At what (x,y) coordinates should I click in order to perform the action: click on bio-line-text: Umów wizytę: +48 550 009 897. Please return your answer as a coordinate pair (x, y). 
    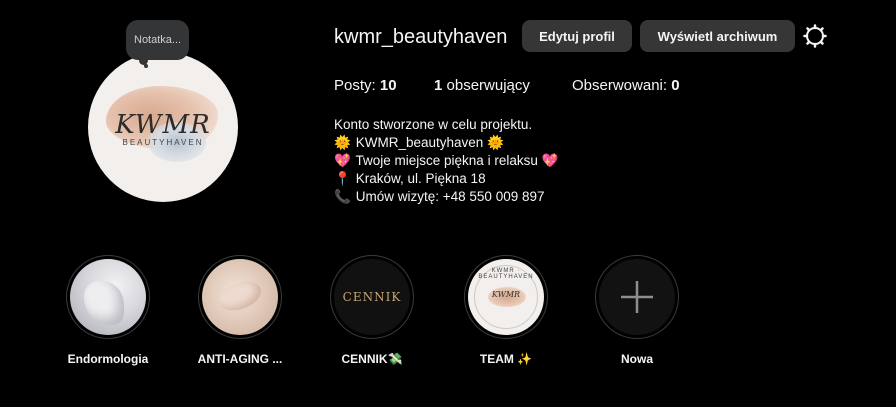
    Looking at the image, I should click on (448, 196).